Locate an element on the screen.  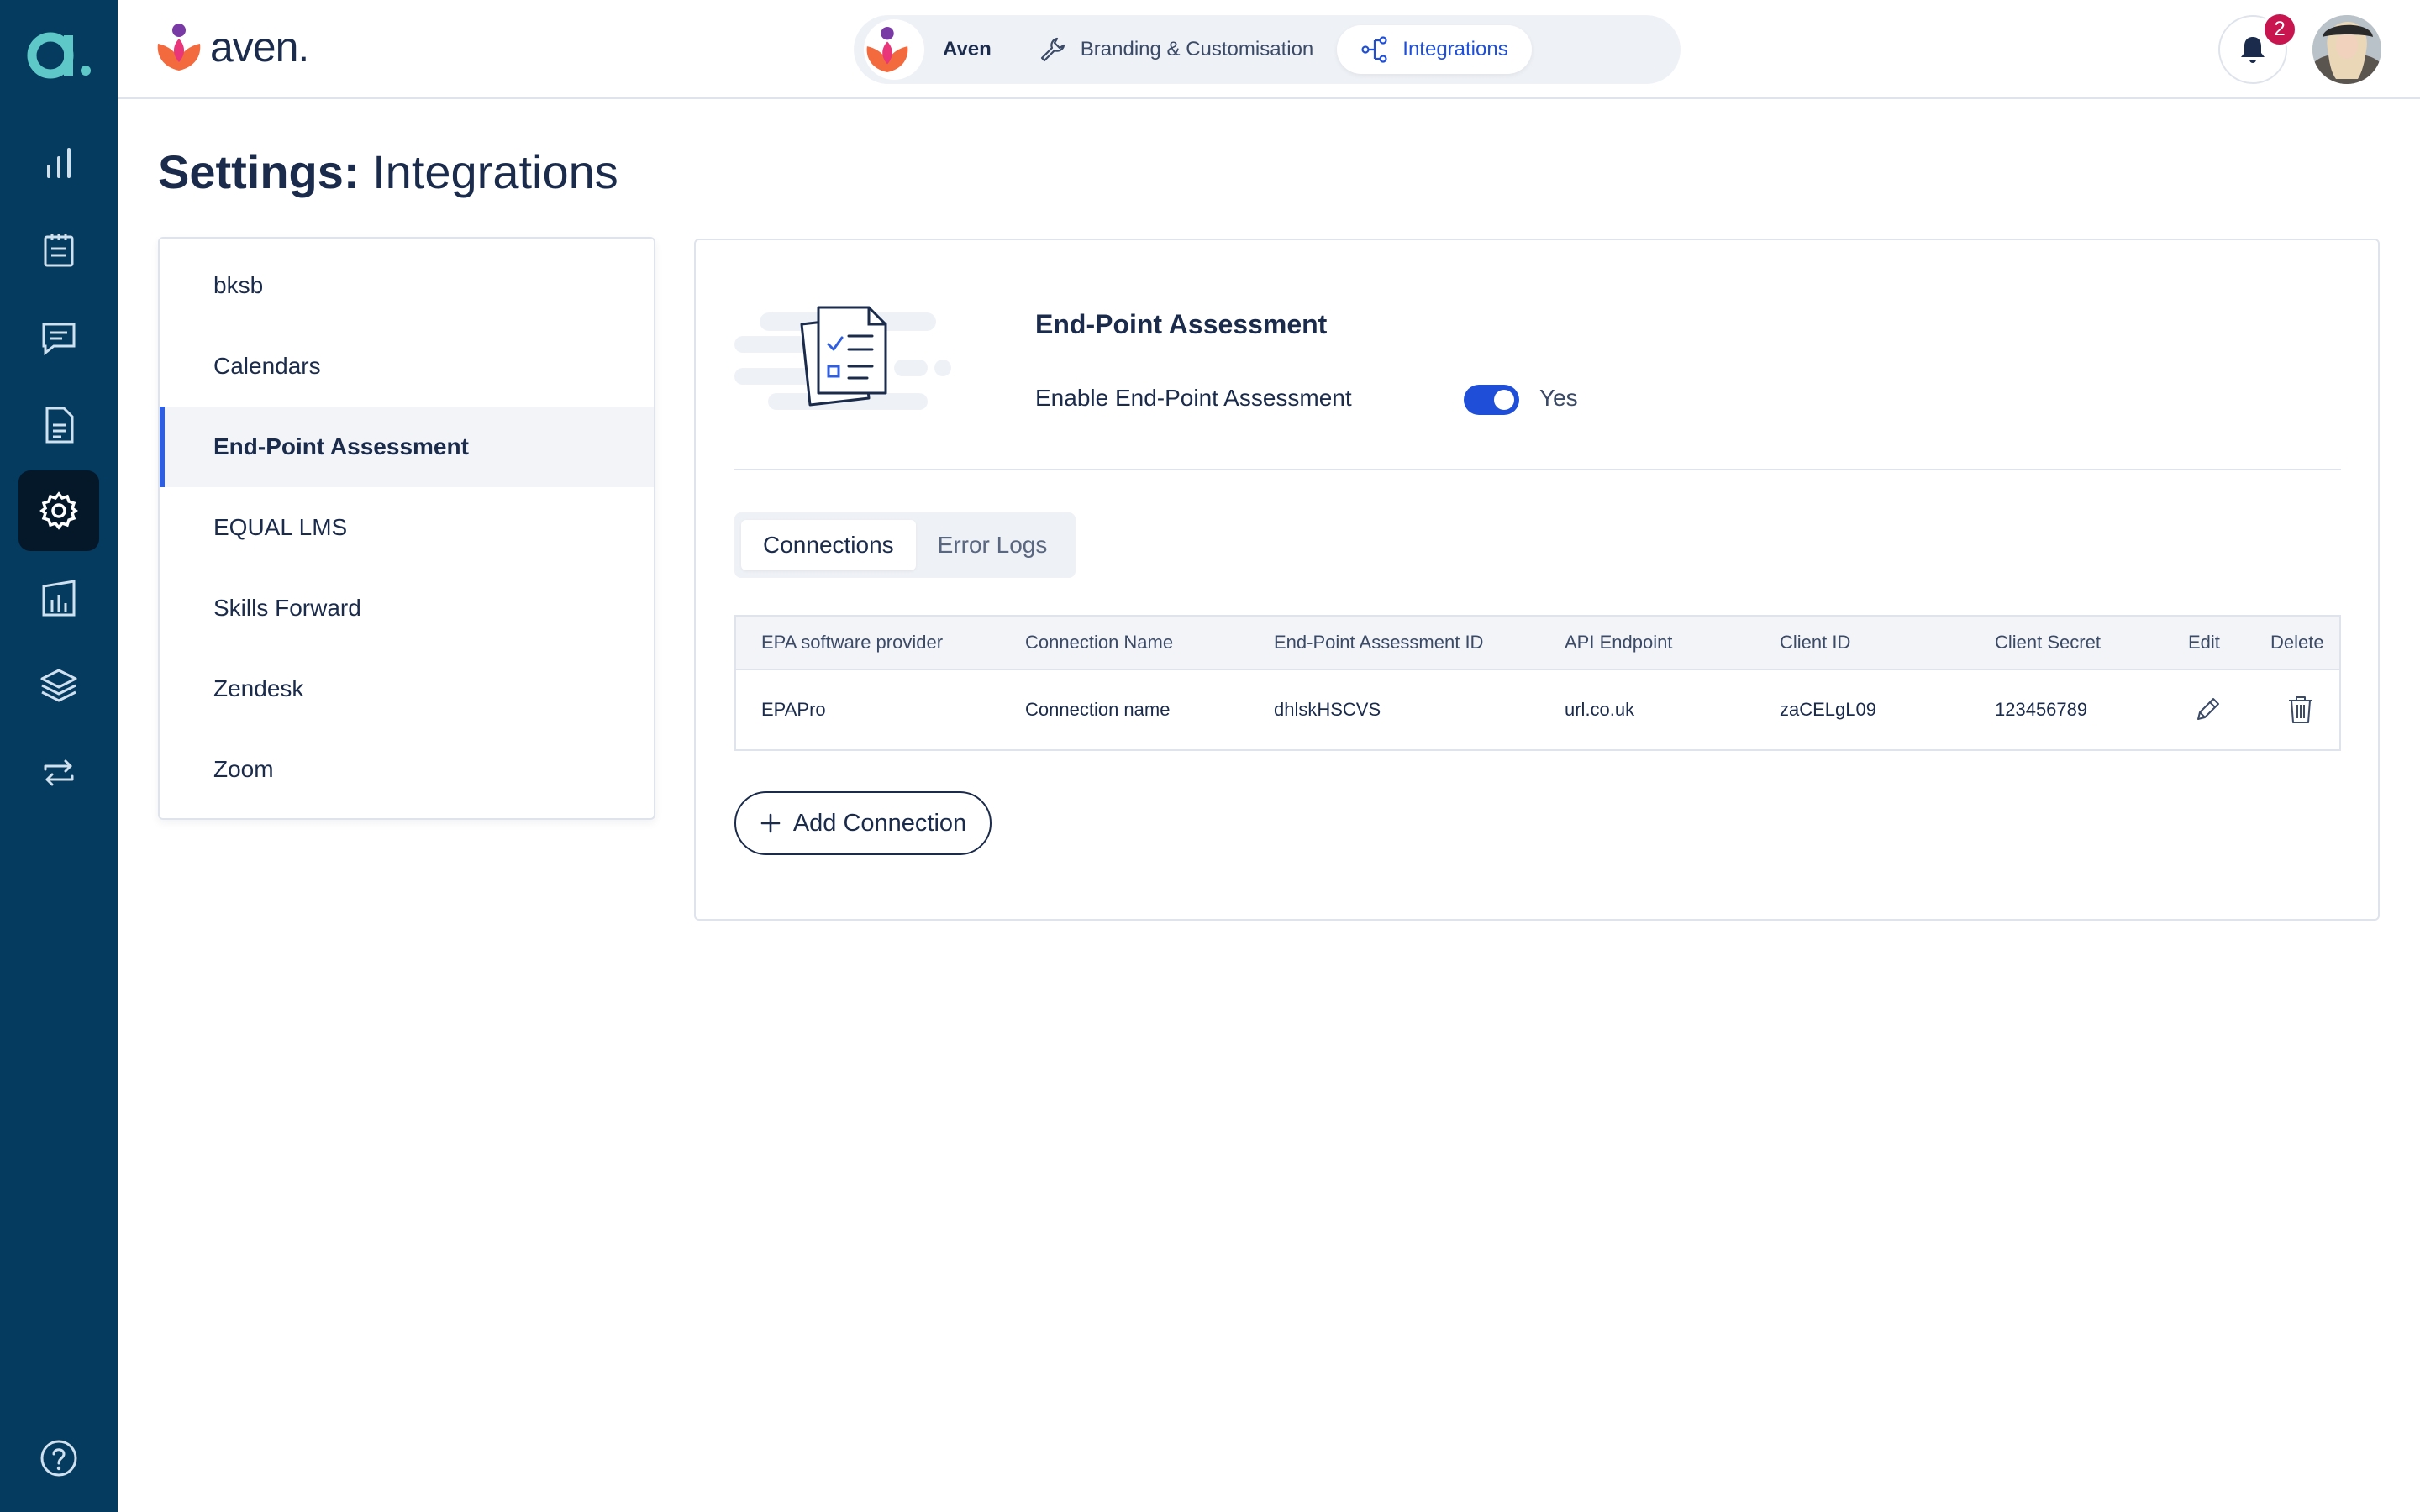
page-title: Settings: Integrations is located at coordinates (388, 171).